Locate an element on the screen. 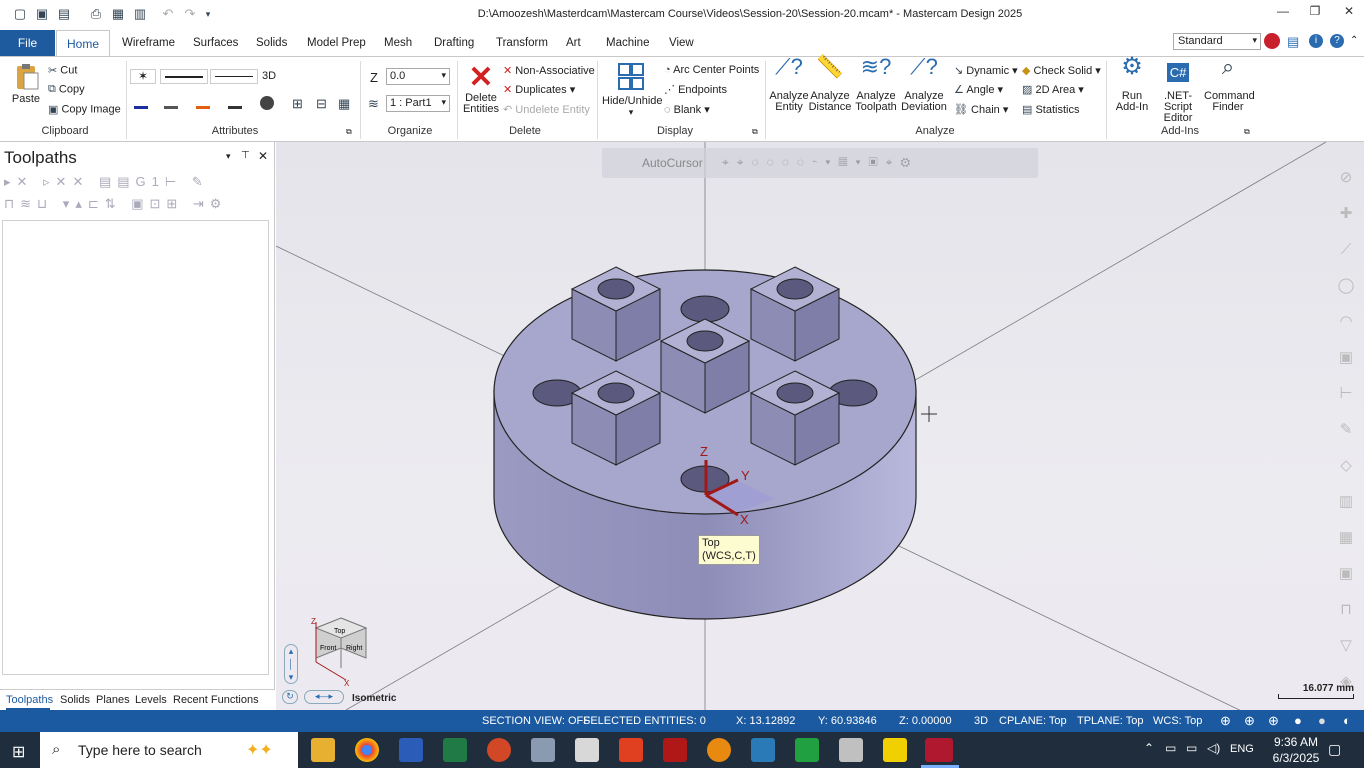 The height and width of the screenshot is (768, 1364). help-icon: ? is located at coordinates (1337, 41).